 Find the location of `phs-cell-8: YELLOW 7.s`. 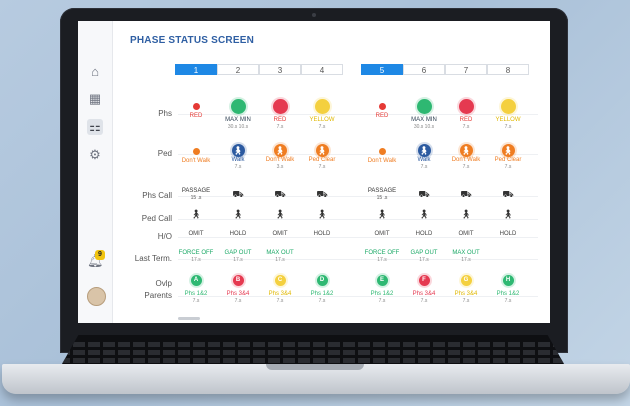

phs-cell-8: YELLOW 7.s is located at coordinates (508, 115).